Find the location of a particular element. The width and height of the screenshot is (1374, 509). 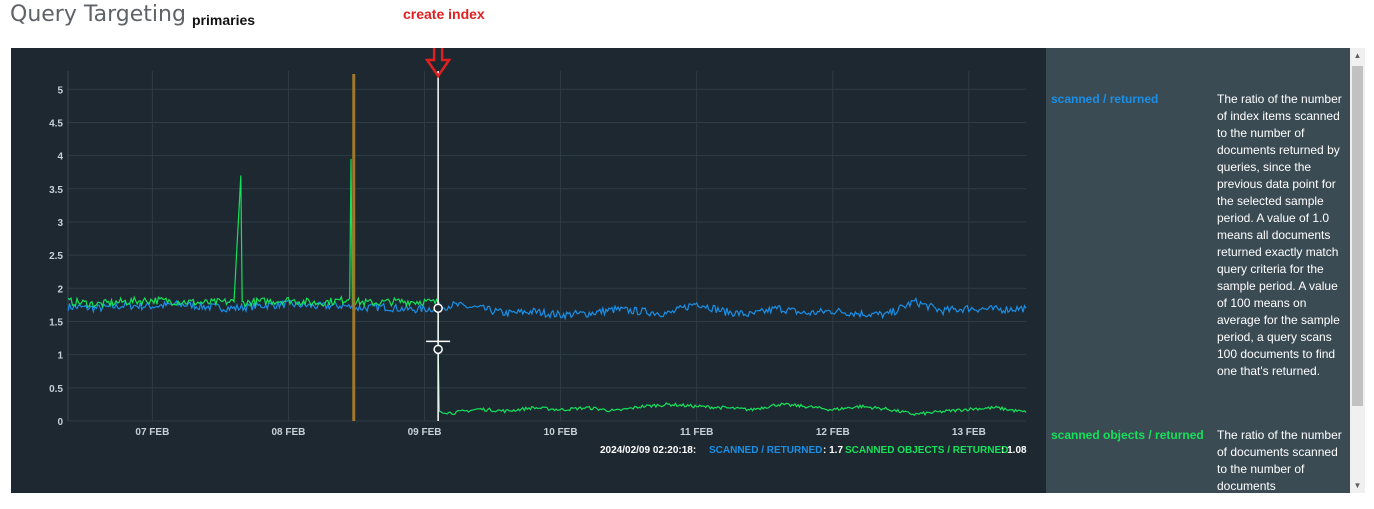

tooltip-series2-label: SCANNED OBJECTS / RETURNED is located at coordinates (926, 450).